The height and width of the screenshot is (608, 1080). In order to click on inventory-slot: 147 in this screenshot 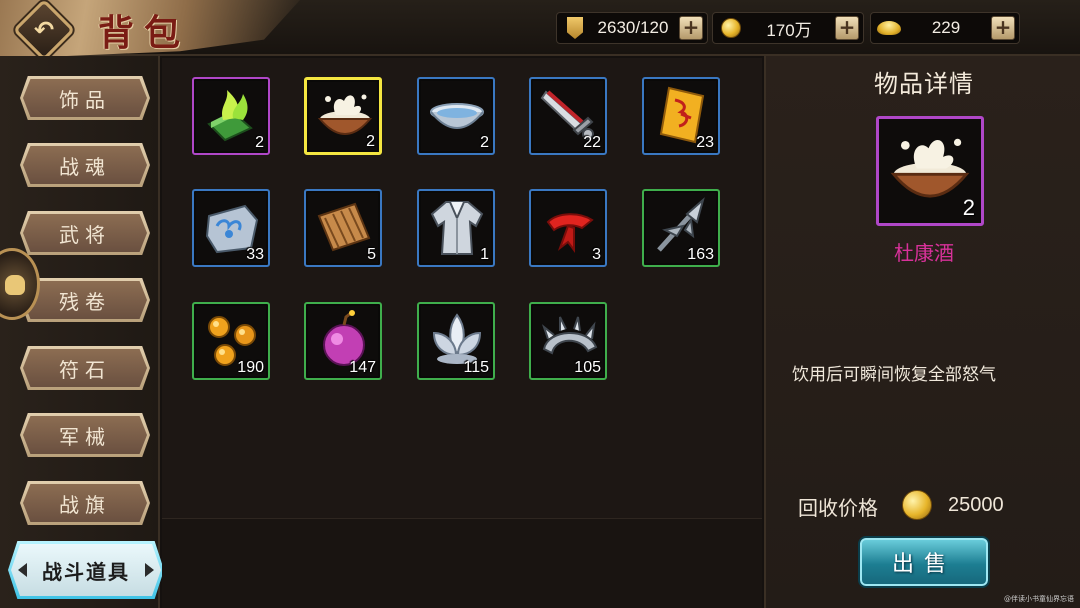, I will do `click(343, 341)`.